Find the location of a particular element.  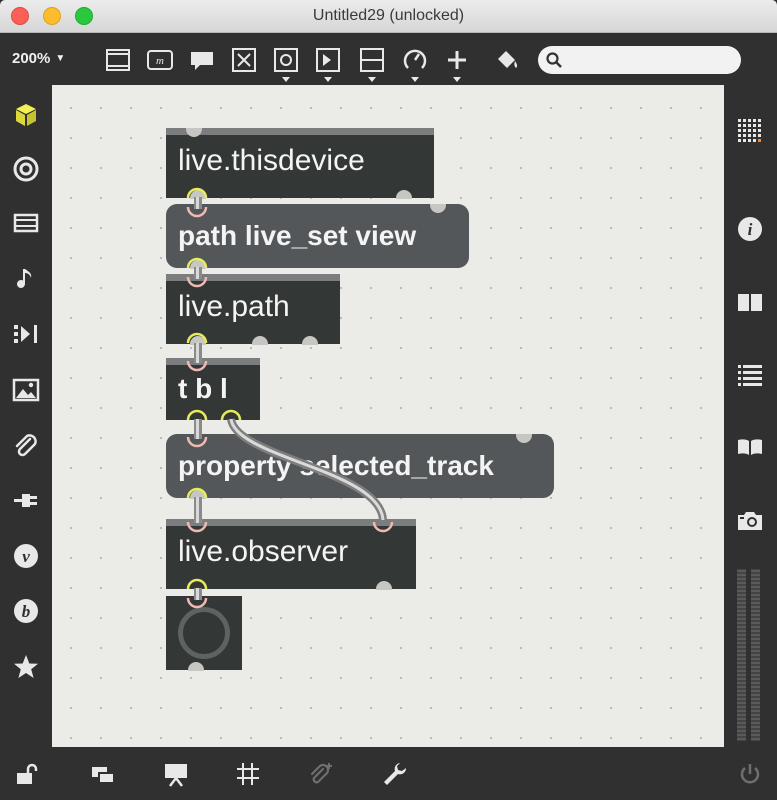

number-tool is located at coordinates (328, 60).